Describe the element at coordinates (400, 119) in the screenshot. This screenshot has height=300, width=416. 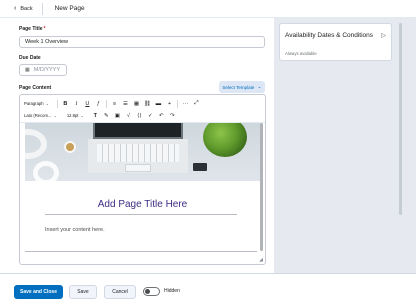
I see `sidebar-scrollbar` at that location.